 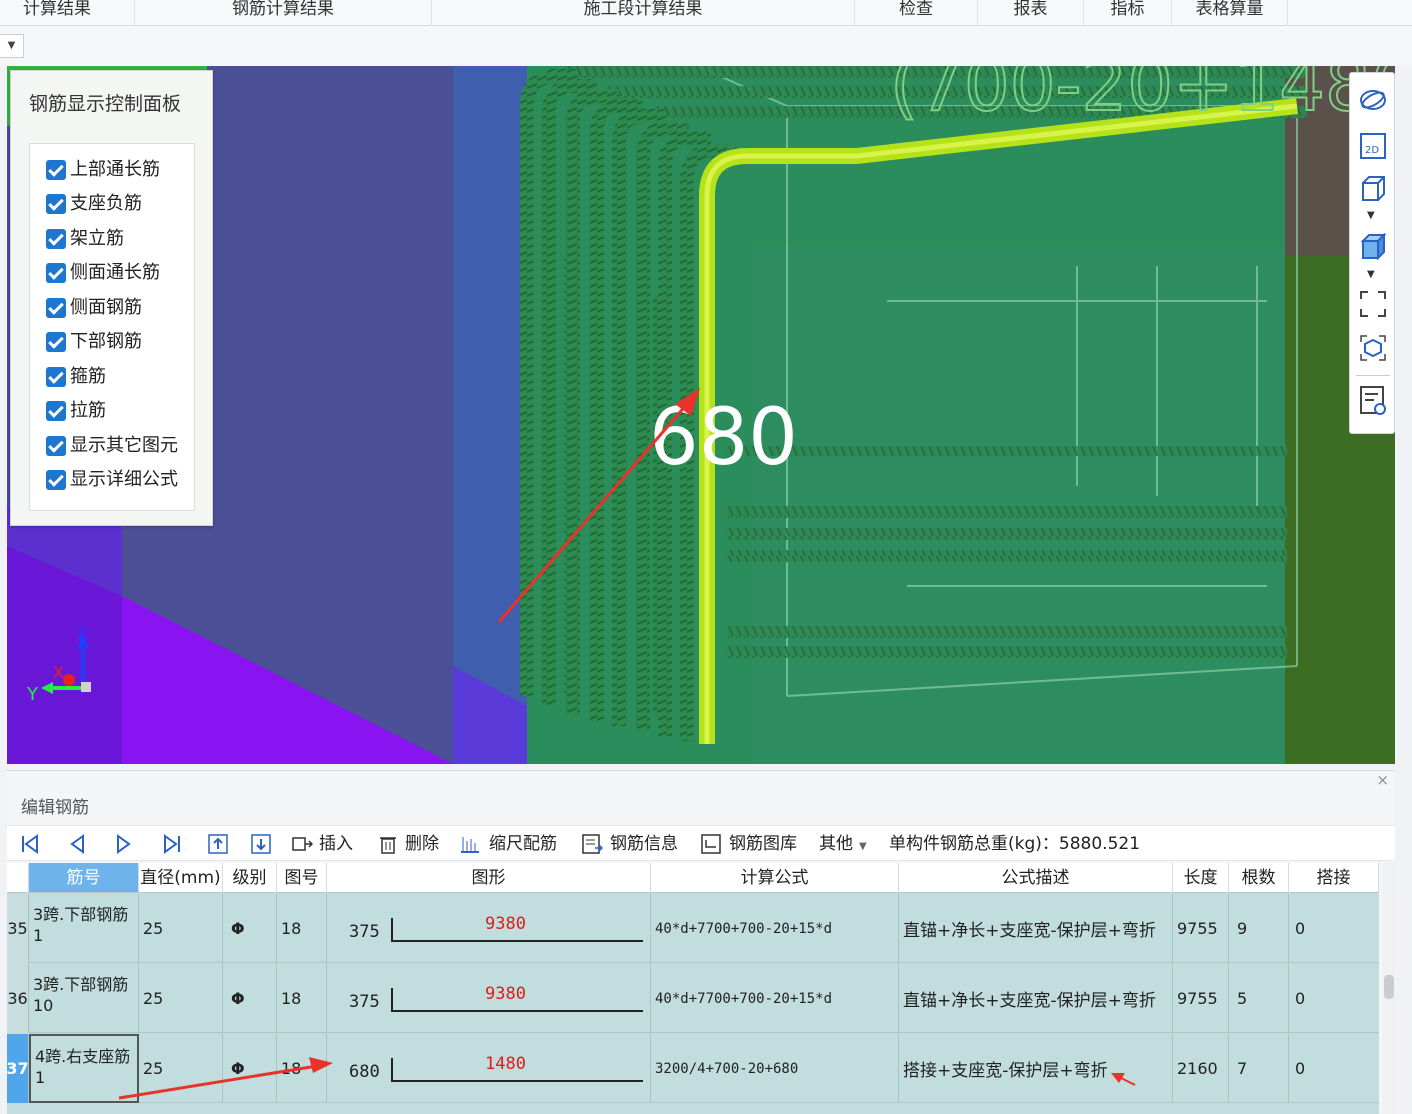 What do you see at coordinates (1036, 878) in the screenshot?
I see `col-header-description: 公式描述` at bounding box center [1036, 878].